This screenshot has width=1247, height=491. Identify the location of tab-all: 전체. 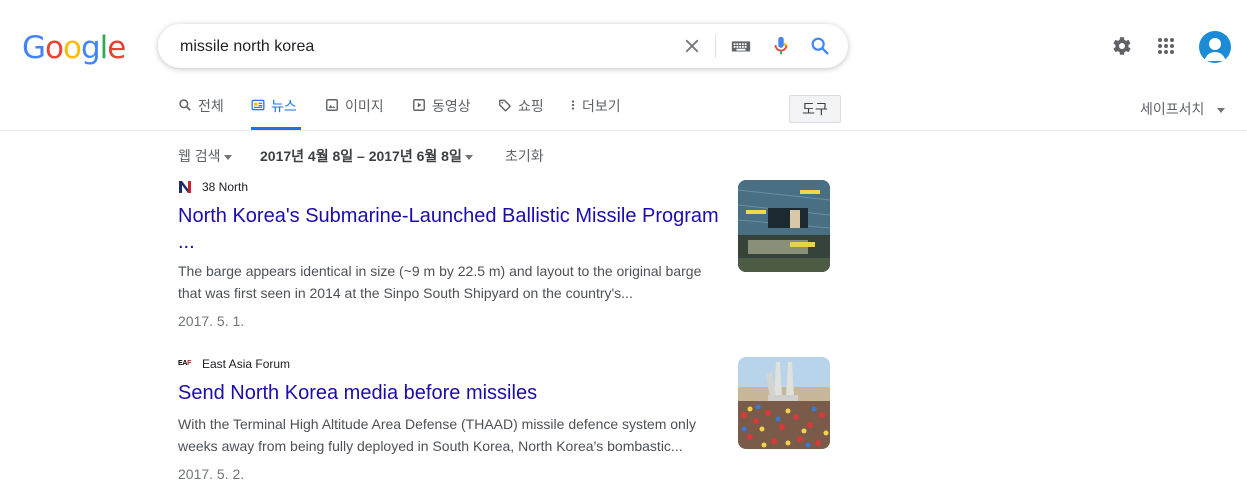
(201, 113).